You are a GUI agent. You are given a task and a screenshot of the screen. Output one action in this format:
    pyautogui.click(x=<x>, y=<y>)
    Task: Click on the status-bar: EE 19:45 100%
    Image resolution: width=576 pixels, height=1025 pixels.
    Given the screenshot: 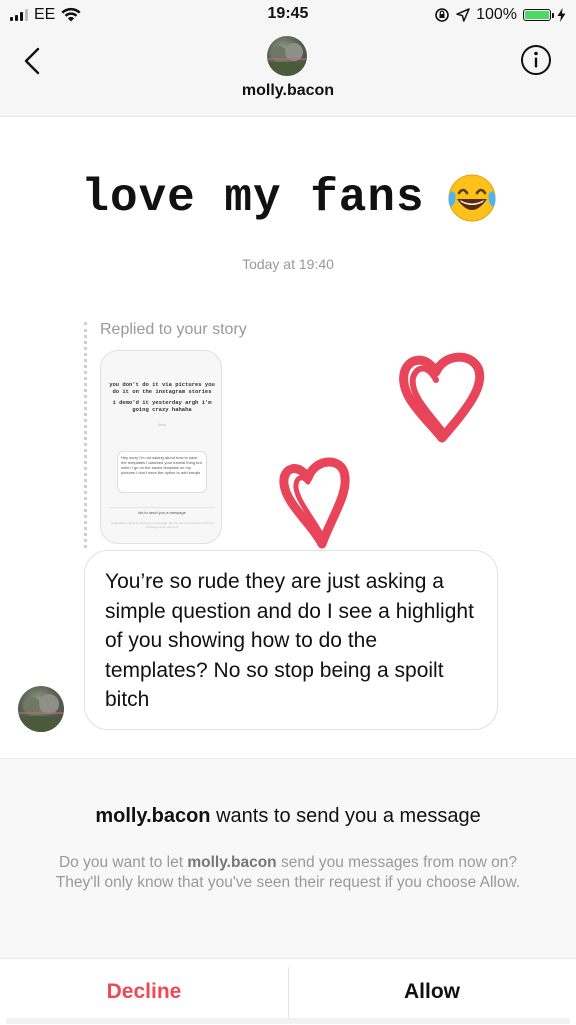 What is the action you would take?
    pyautogui.click(x=288, y=15)
    